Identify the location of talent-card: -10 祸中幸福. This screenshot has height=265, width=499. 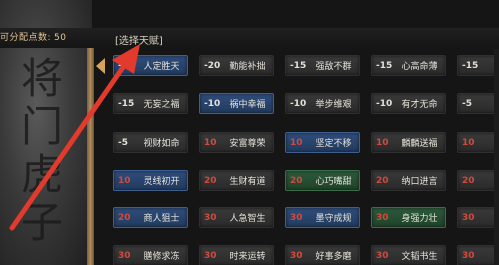
(236, 103).